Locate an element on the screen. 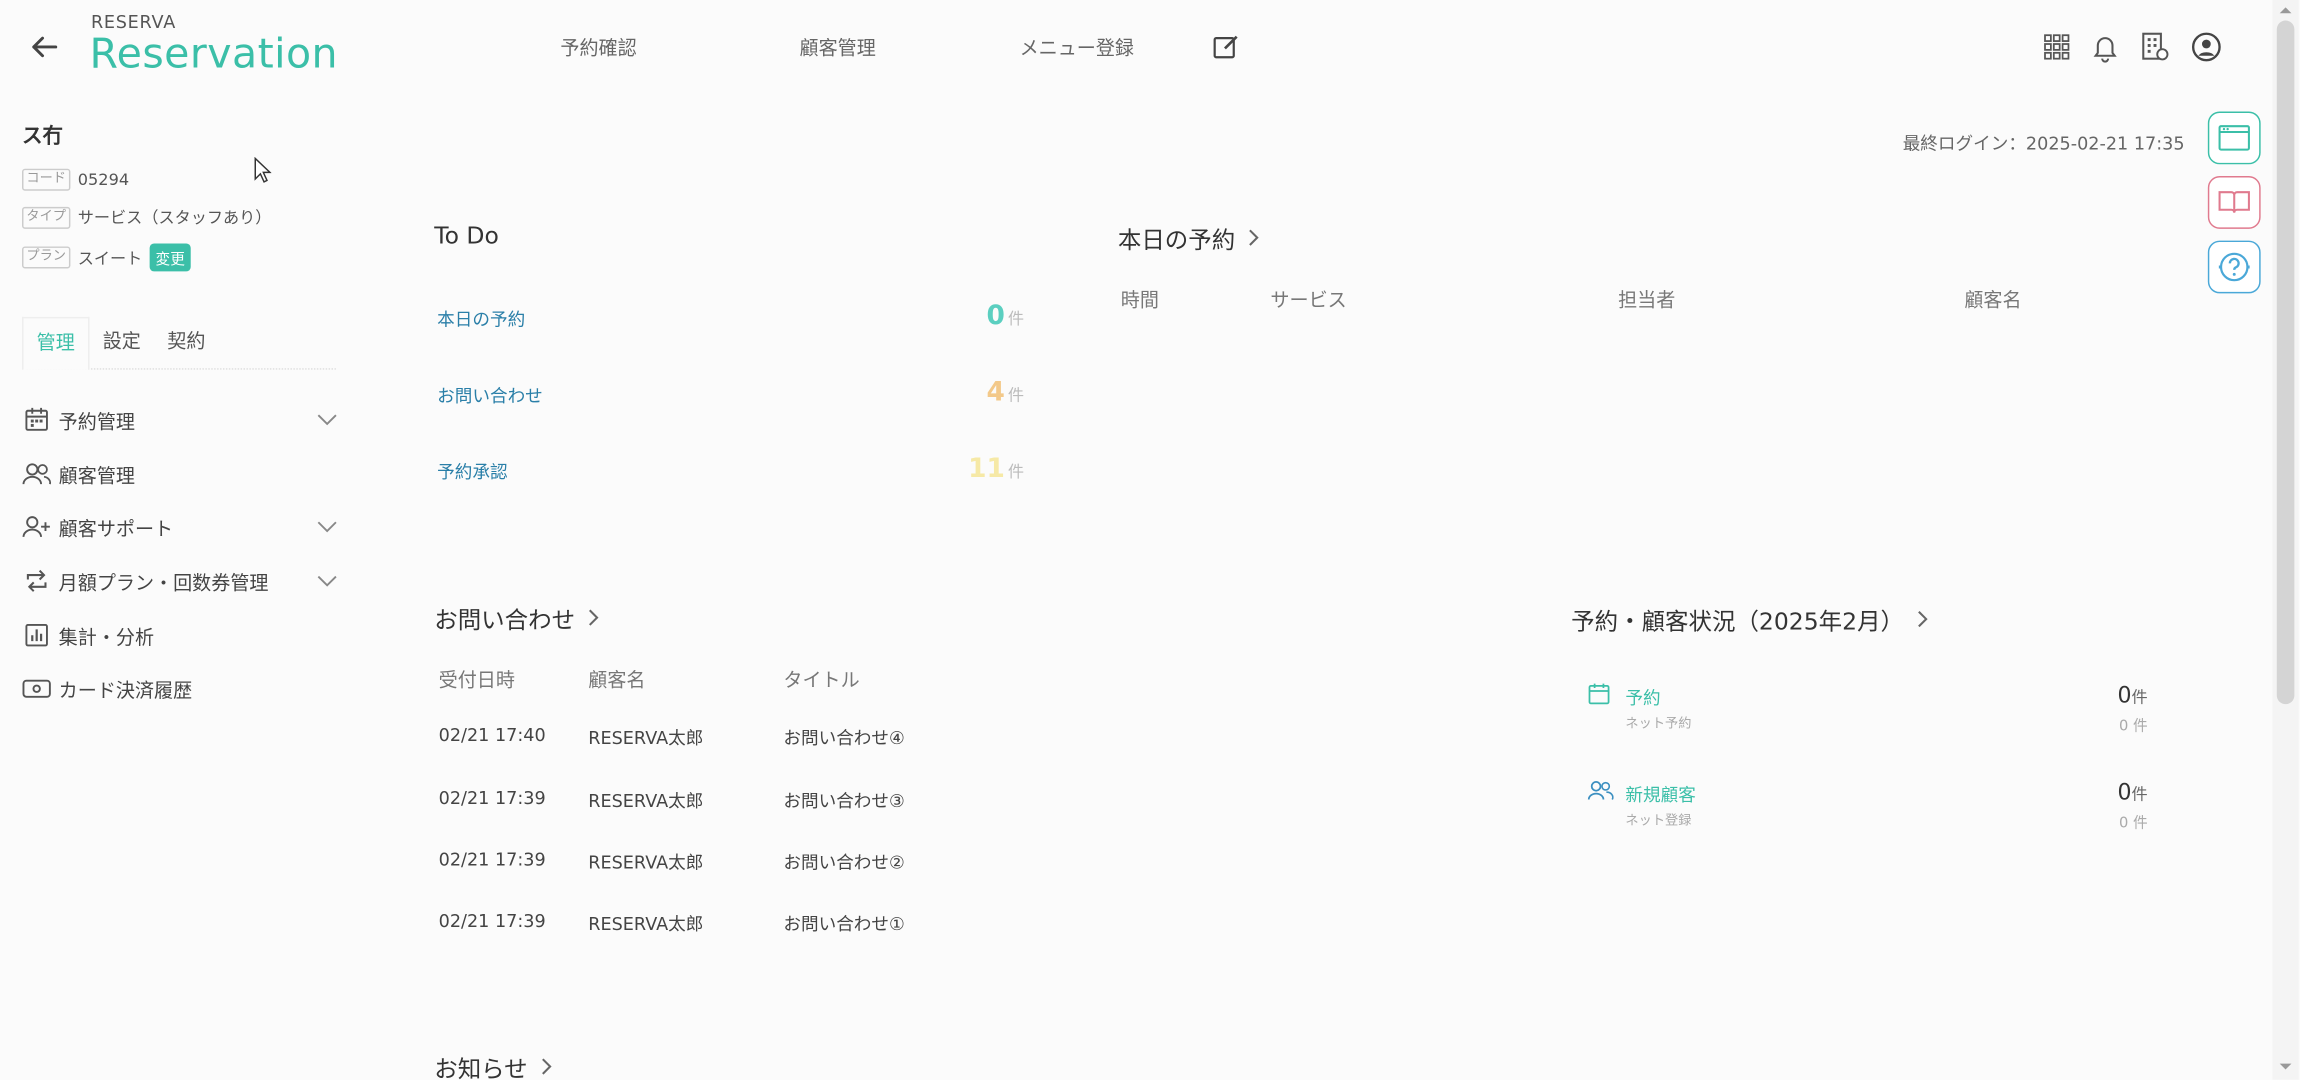 This screenshot has height=1080, width=2300. col-service: サービス is located at coordinates (1308, 301).